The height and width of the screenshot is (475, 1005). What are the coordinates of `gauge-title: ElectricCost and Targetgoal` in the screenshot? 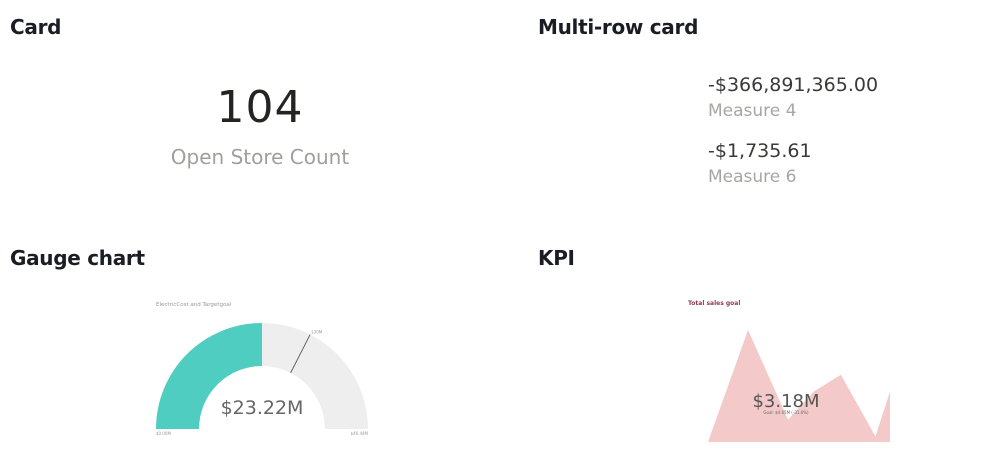 It's located at (194, 305).